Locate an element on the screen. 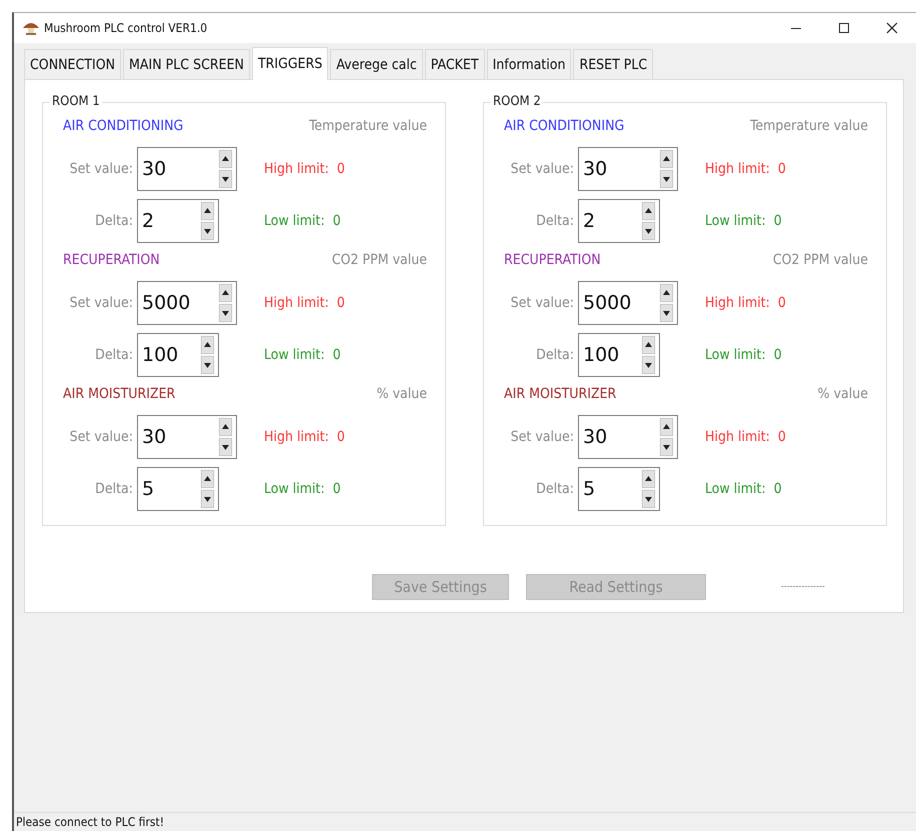  tab: TRIGGERS is located at coordinates (290, 63).